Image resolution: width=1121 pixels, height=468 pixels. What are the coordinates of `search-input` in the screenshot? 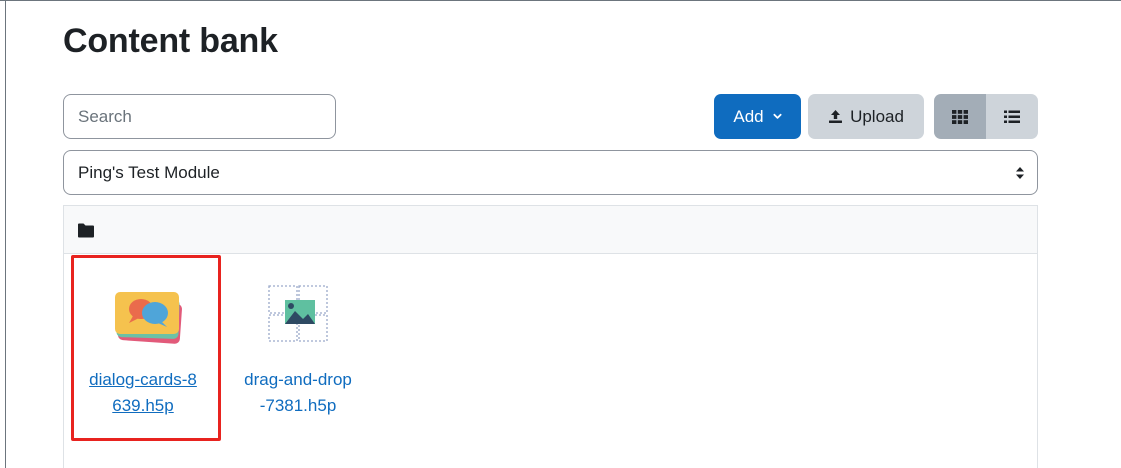 It's located at (199, 116).